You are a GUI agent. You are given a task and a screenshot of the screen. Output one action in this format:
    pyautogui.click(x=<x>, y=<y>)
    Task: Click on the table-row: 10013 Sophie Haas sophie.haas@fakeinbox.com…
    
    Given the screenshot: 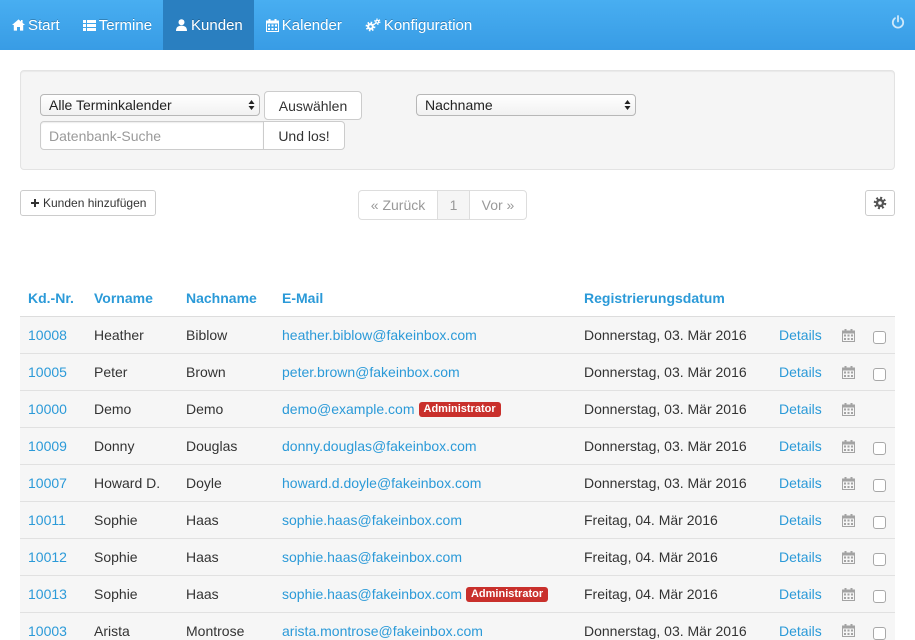 What is the action you would take?
    pyautogui.click(x=457, y=594)
    